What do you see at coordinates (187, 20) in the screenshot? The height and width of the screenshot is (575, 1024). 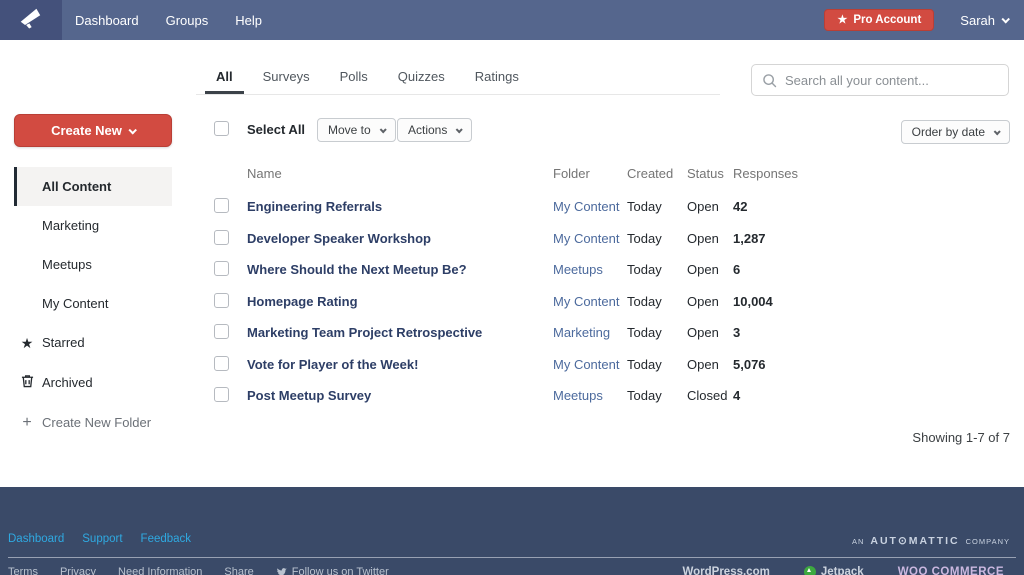 I see `nav-item-groups: Groups` at bounding box center [187, 20].